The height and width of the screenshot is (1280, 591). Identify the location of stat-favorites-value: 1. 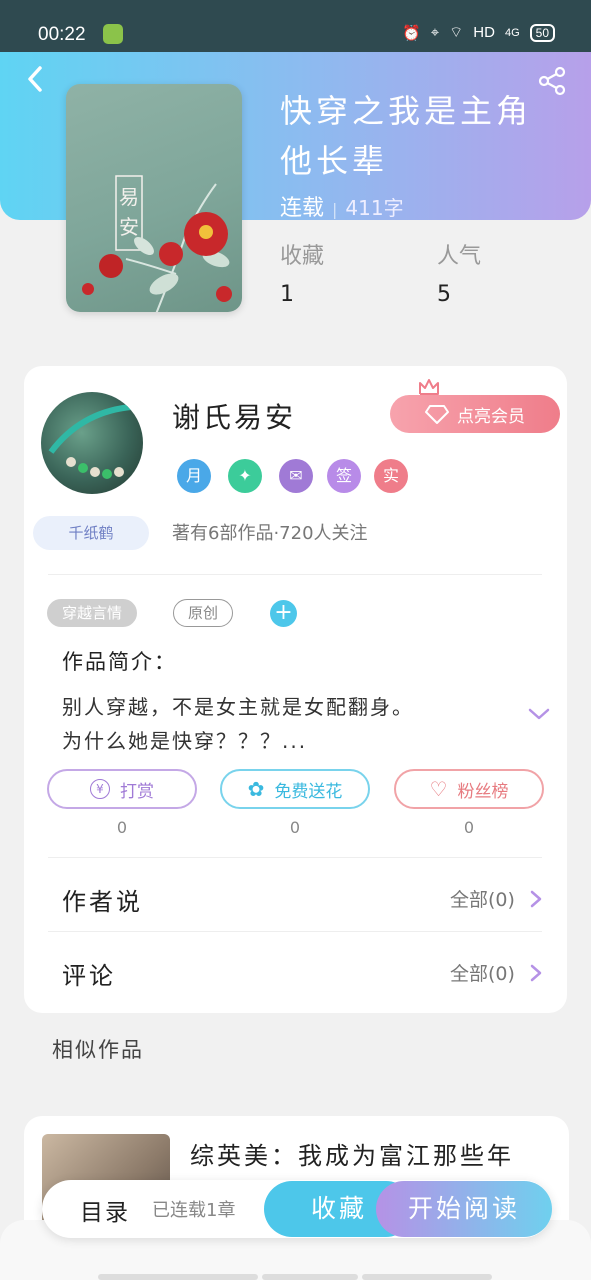
(287, 294).